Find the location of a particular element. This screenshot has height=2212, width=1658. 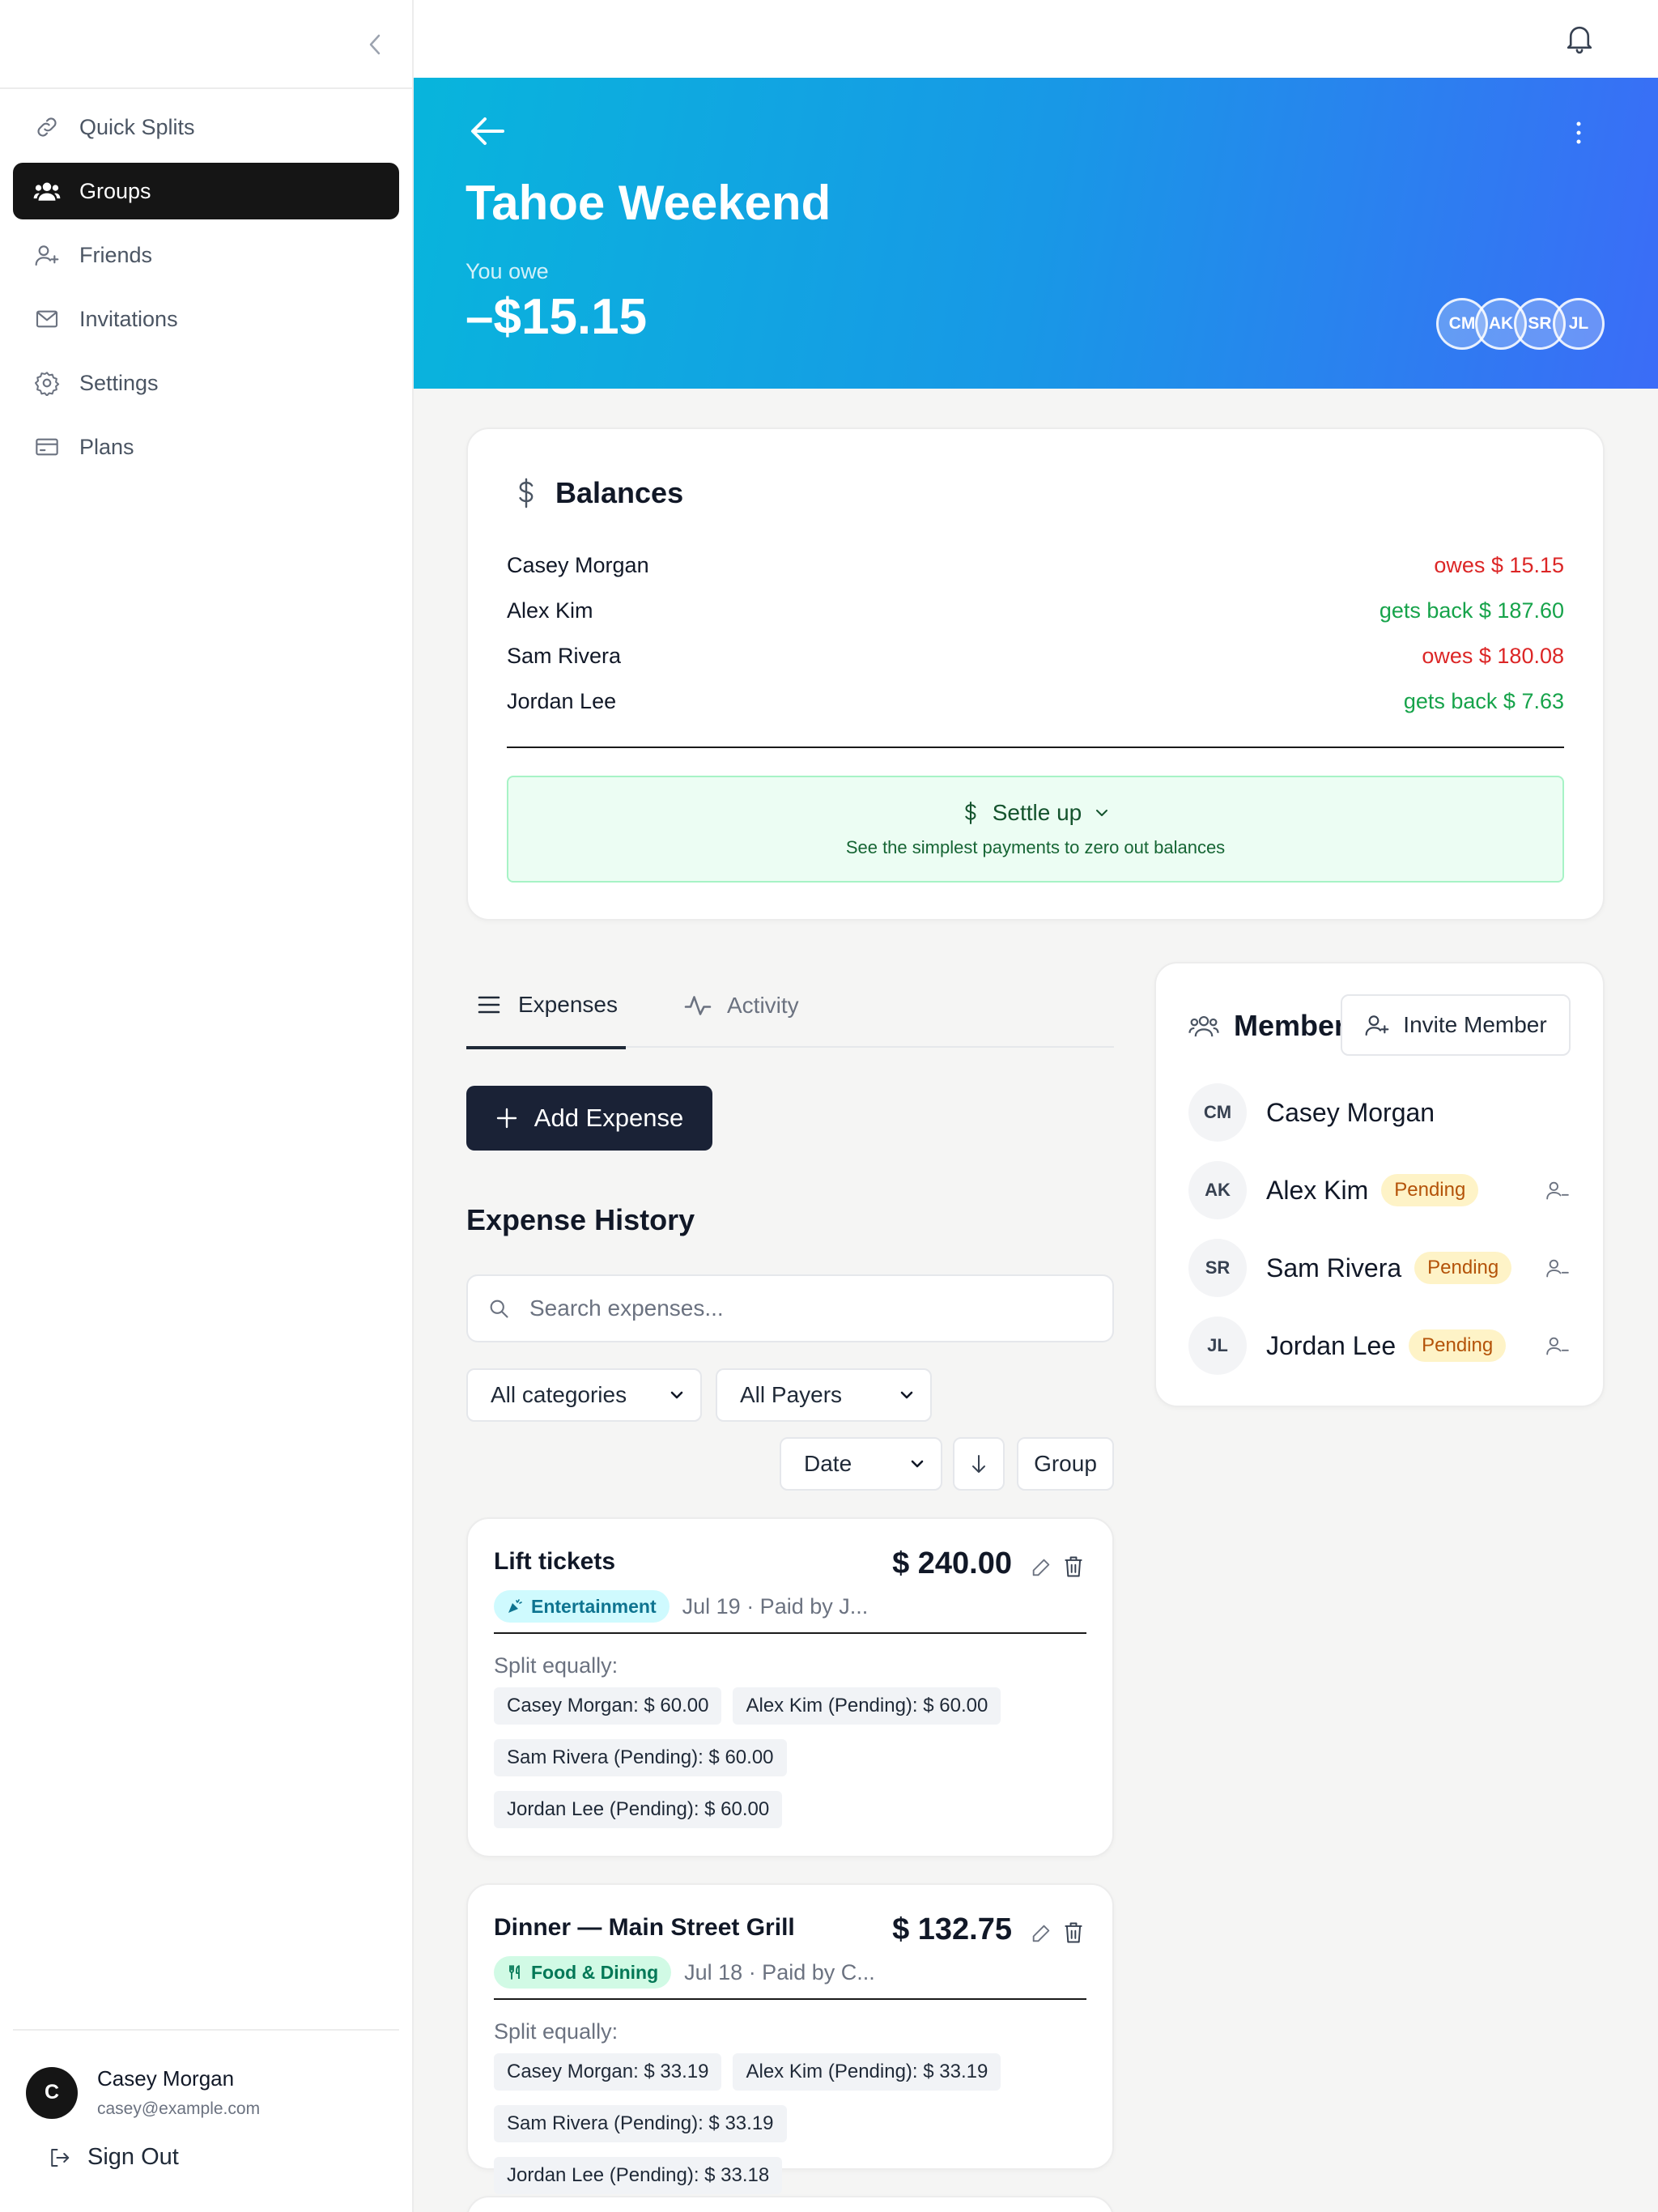

add-expense-button: Add Expense is located at coordinates (589, 1119).